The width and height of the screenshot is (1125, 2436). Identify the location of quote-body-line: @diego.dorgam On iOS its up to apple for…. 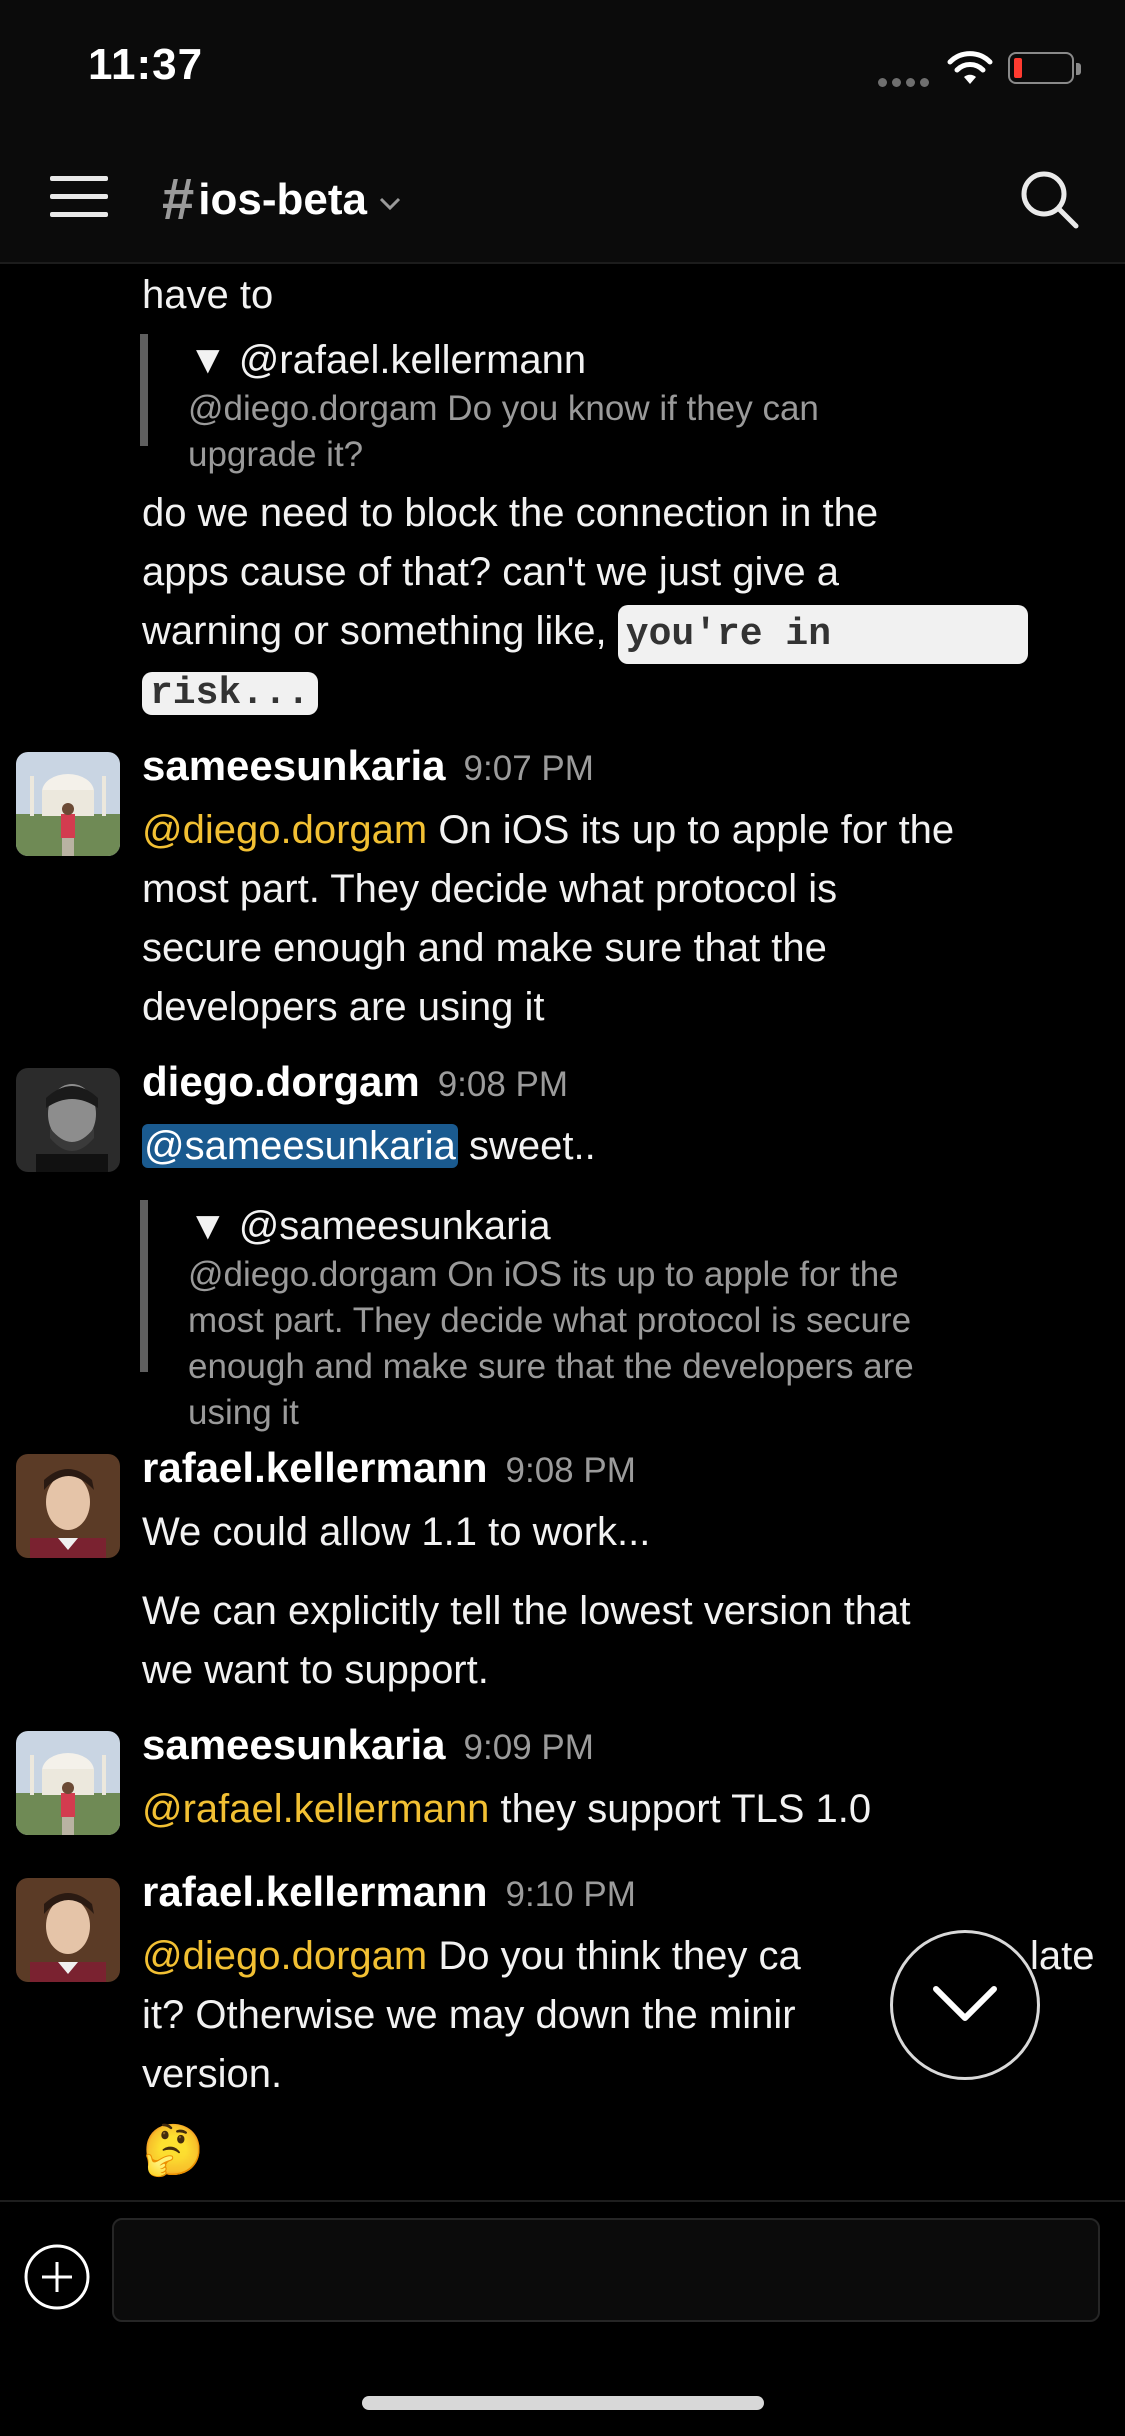
(543, 1274).